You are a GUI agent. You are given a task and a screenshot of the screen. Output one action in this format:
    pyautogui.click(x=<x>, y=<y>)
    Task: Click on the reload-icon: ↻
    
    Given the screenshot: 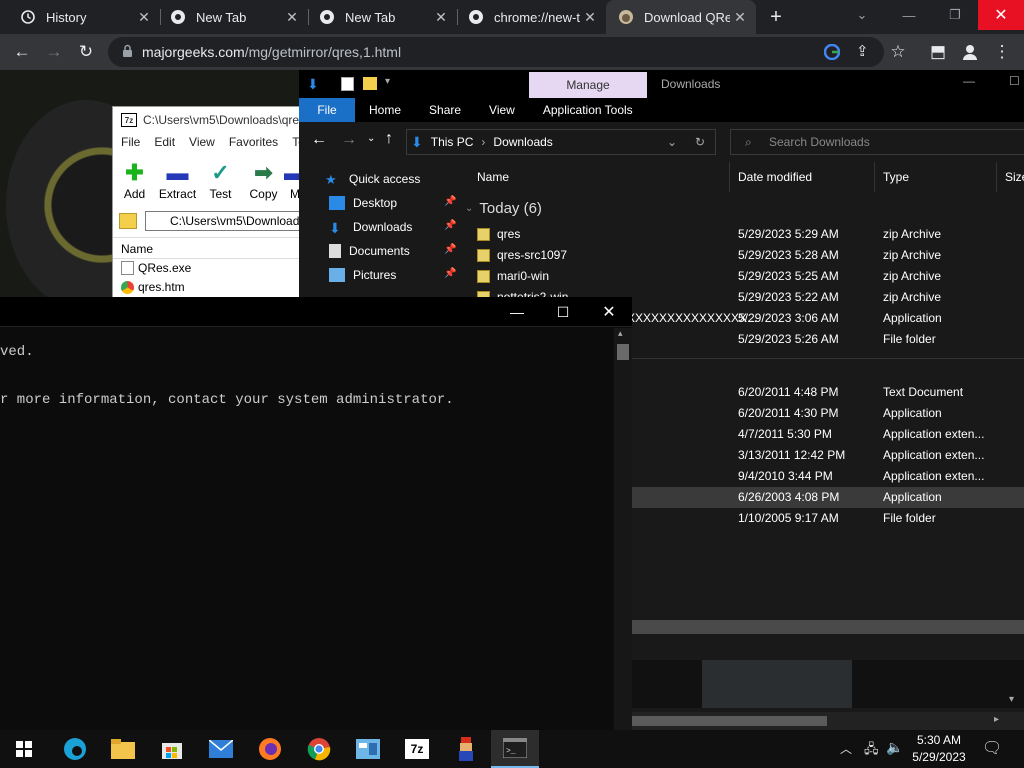 What is the action you would take?
    pyautogui.click(x=86, y=52)
    